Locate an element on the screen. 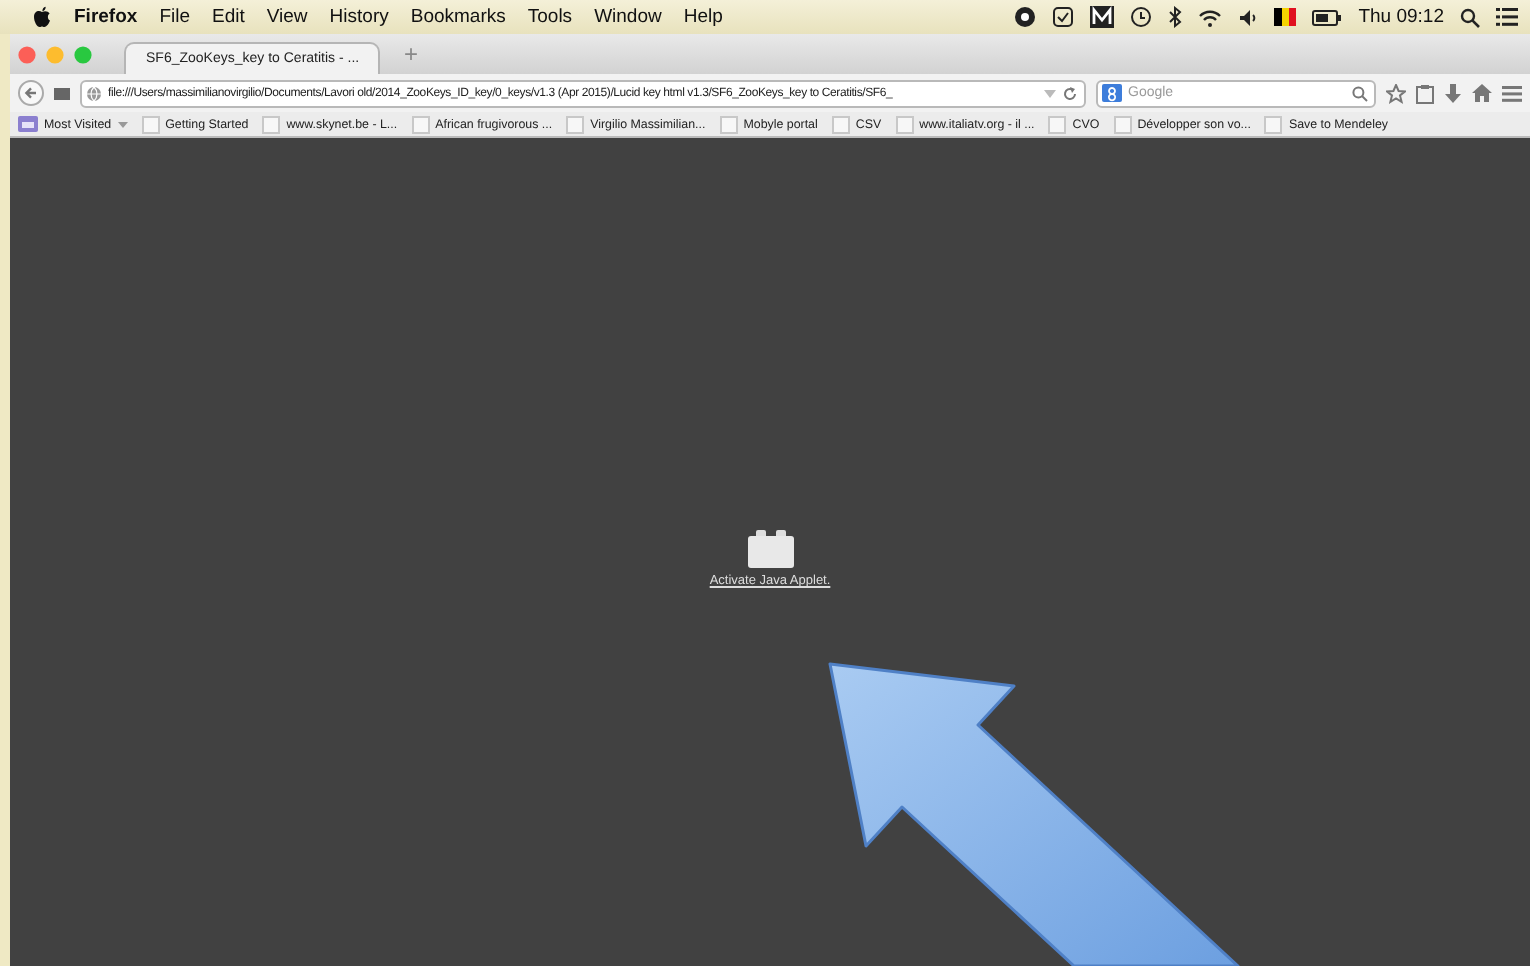 This screenshot has width=1530, height=966. dropdown-icon is located at coordinates (122, 124).